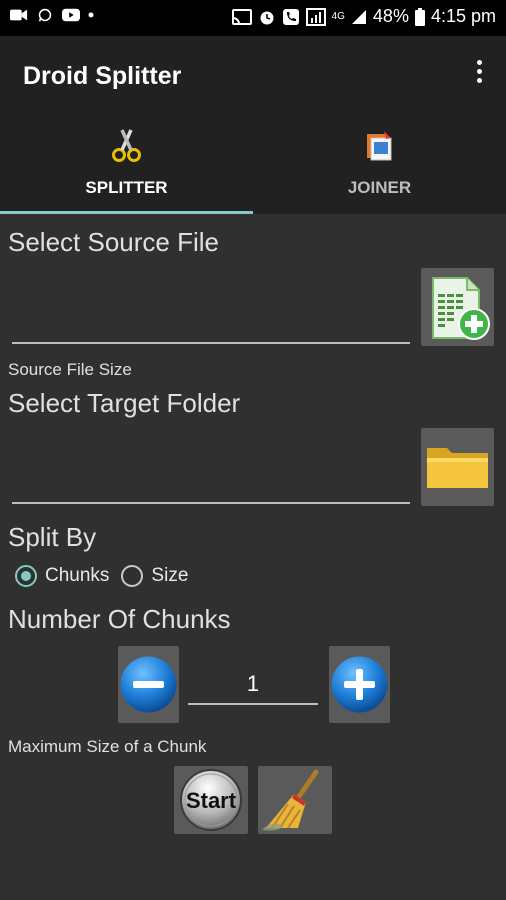  Describe the element at coordinates (126, 165) in the screenshot. I see `tab-splitter: SPLITTER` at that location.